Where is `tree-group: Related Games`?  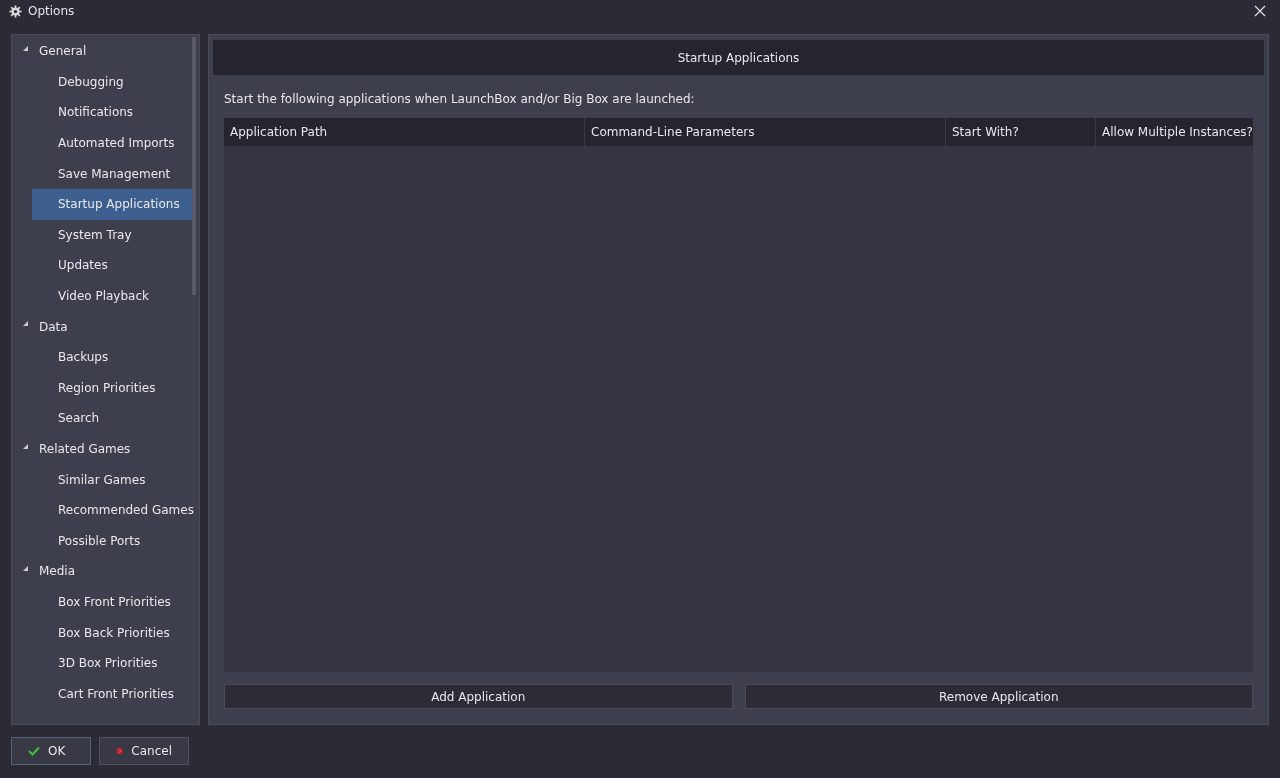 tree-group: Related Games is located at coordinates (103, 449).